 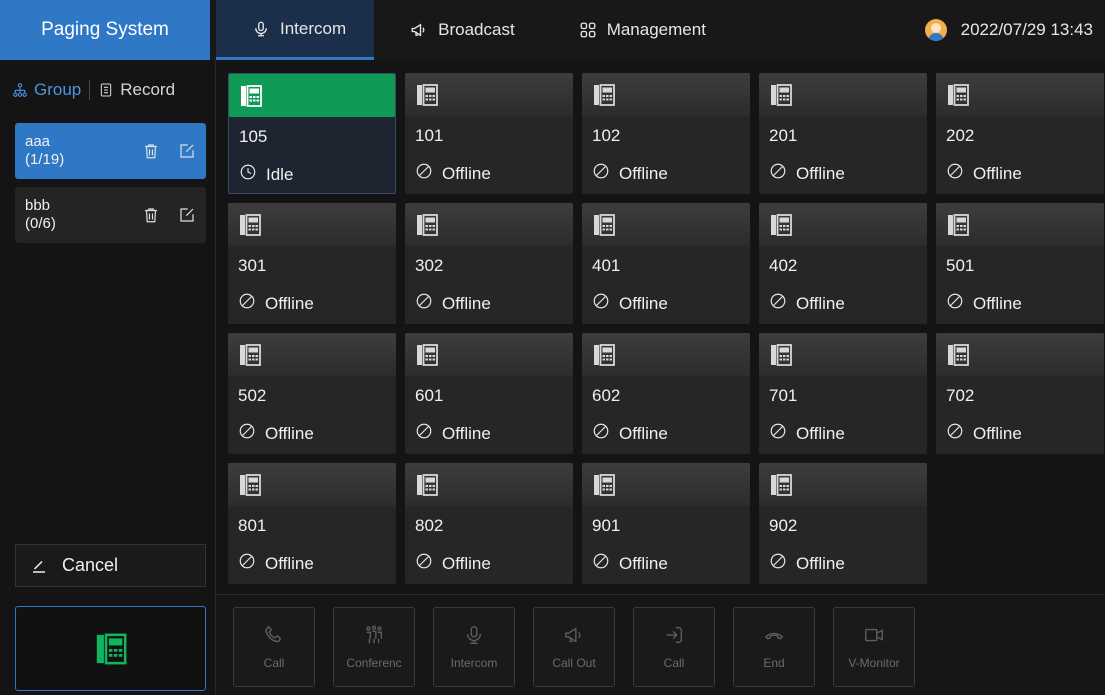 I want to click on device-card: 102 Offline, so click(x=666, y=133).